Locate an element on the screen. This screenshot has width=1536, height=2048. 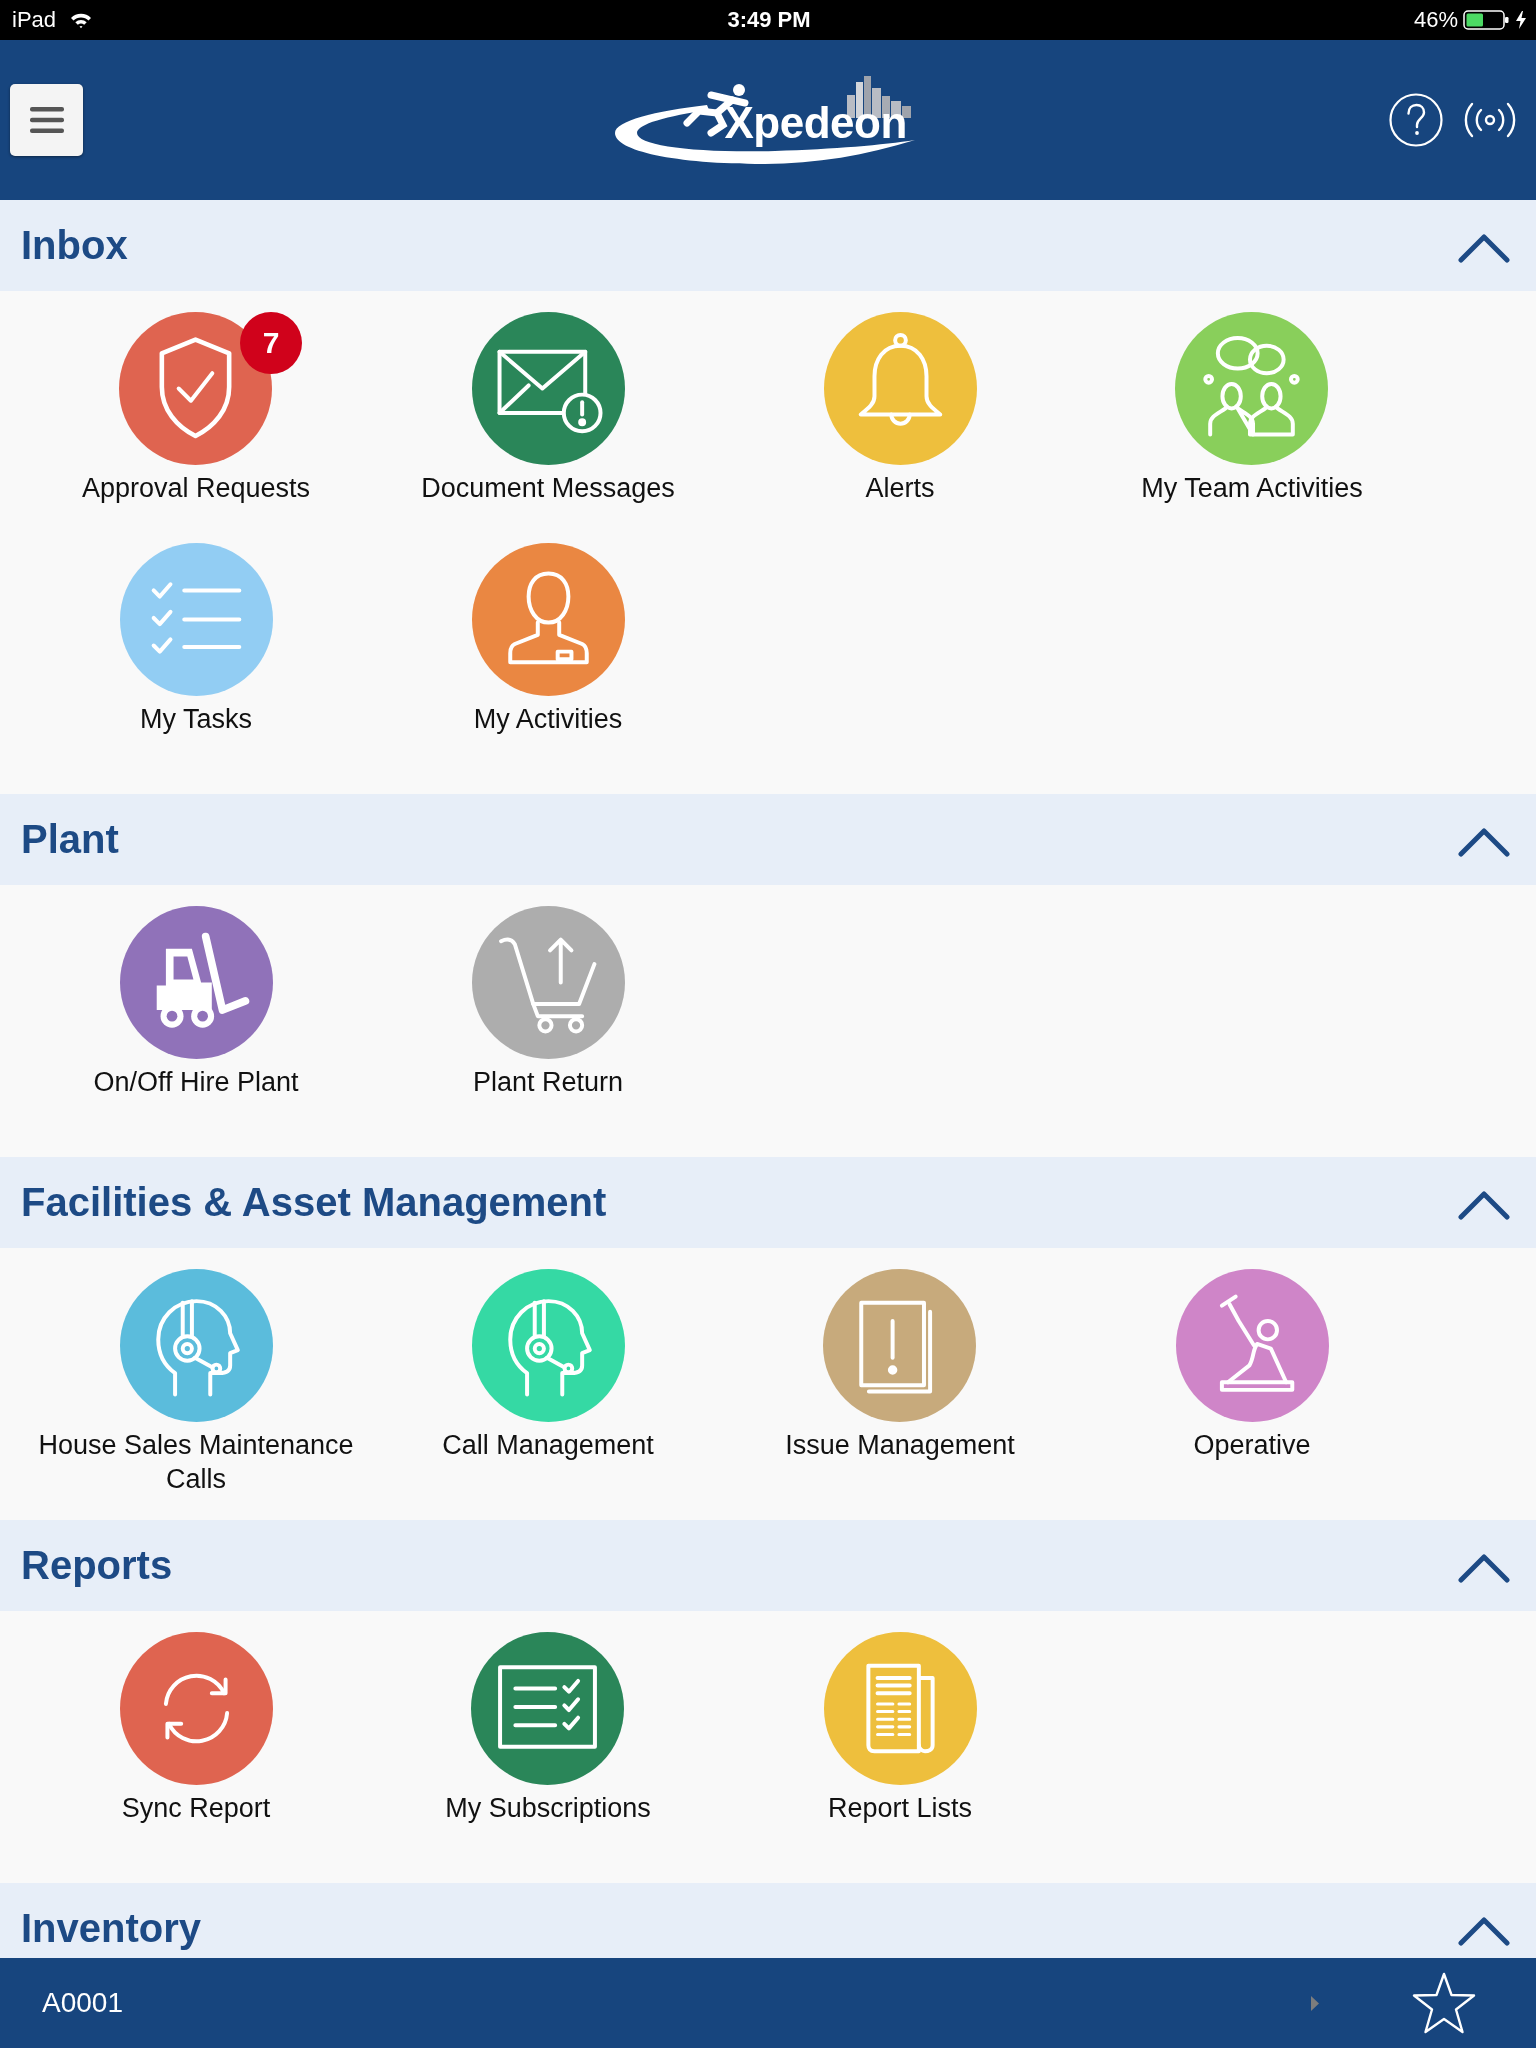
menu-tile: On/Off Hire Plant is located at coordinates (196, 1002).